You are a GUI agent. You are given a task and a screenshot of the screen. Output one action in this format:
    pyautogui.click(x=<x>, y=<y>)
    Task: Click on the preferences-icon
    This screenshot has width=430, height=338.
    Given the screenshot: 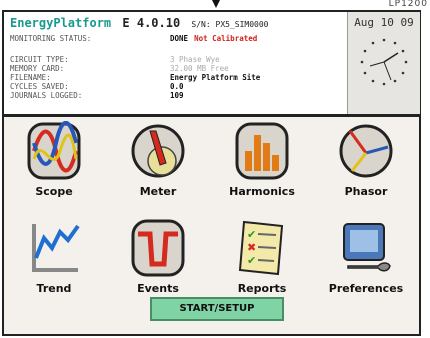 What is the action you would take?
    pyautogui.click(x=367, y=247)
    